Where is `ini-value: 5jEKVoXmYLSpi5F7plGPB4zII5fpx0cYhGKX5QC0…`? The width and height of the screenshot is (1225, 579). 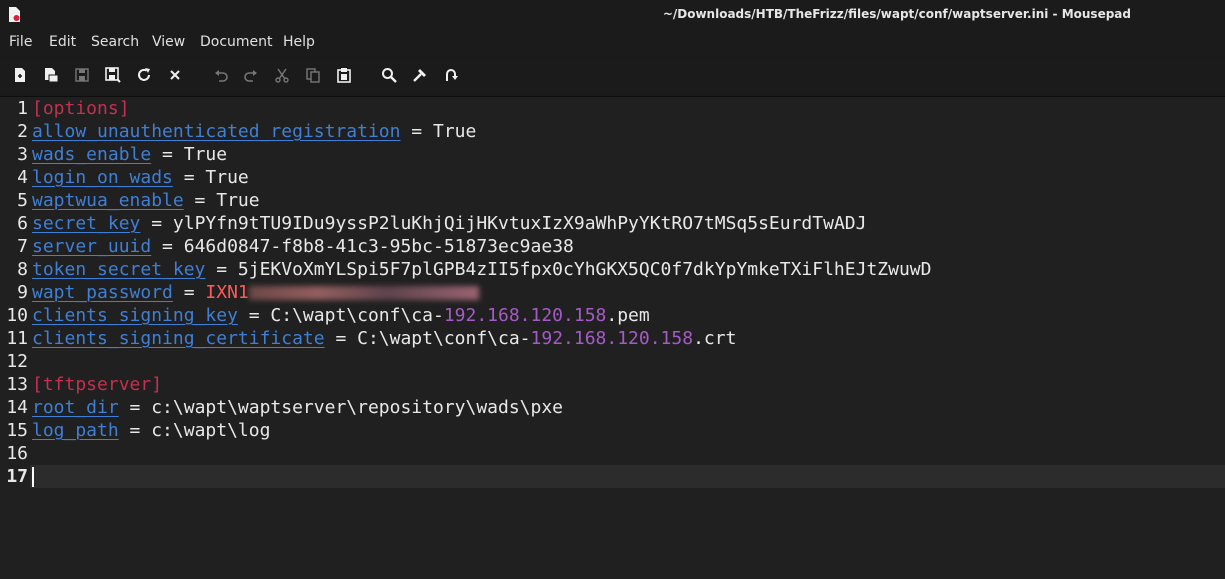 ini-value: 5jEKVoXmYLSpi5F7plGPB4zII5fpx0cYhGKX5QC0… is located at coordinates (584, 269).